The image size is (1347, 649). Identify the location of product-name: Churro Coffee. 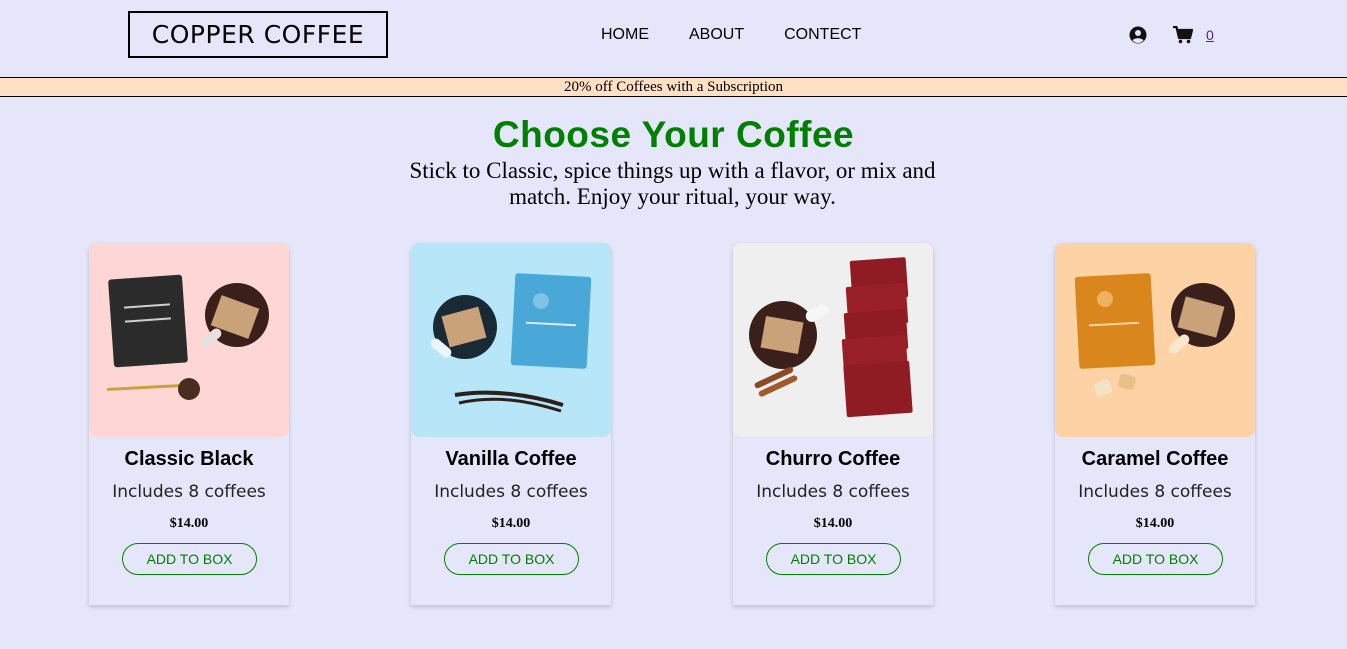
(833, 459).